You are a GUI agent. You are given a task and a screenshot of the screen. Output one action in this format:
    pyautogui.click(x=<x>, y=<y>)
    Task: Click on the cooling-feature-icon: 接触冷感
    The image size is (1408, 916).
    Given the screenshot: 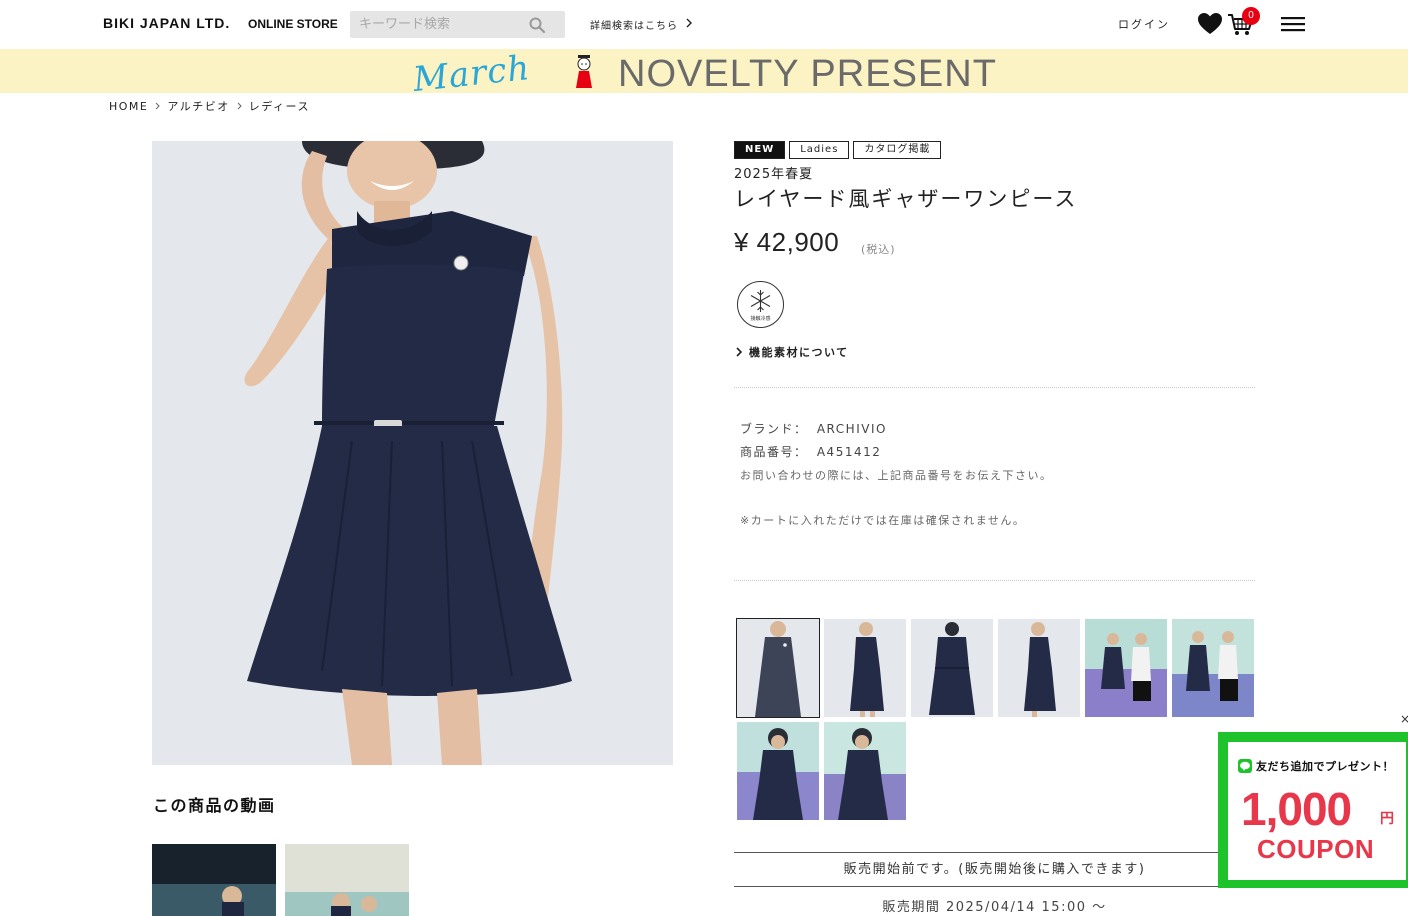 What is the action you would take?
    pyautogui.click(x=760, y=304)
    